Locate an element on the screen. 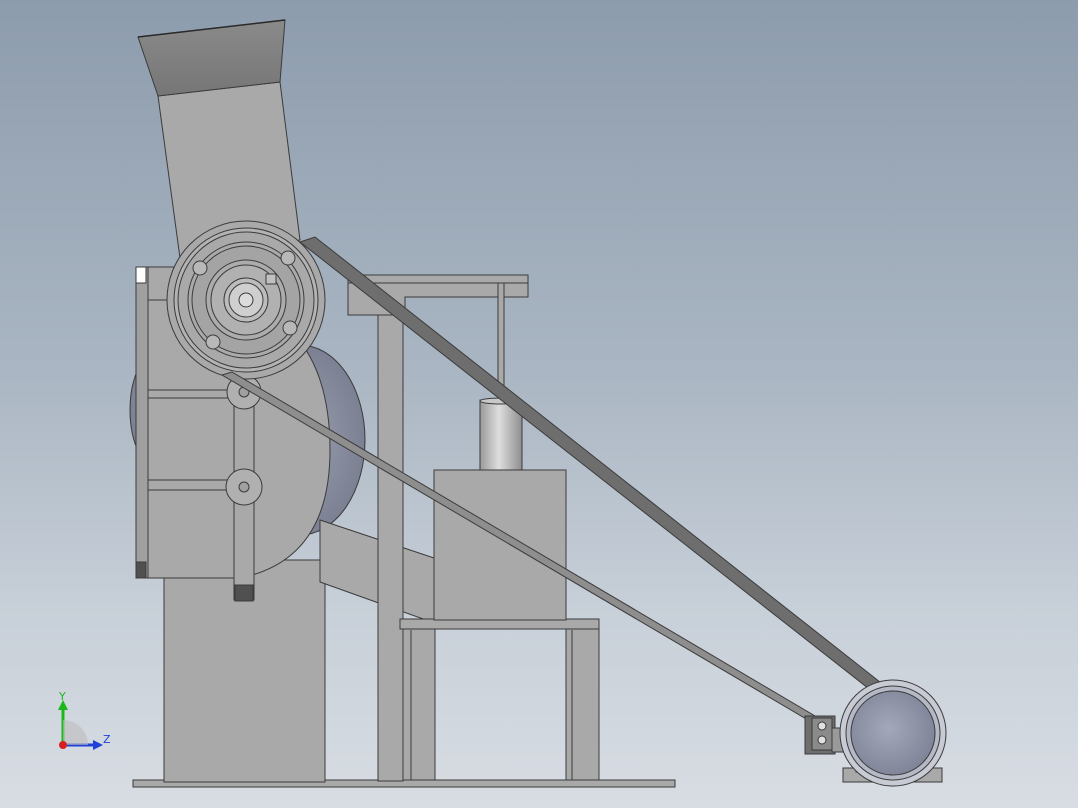 The width and height of the screenshot is (1078, 808). main-pulley is located at coordinates (246, 300).